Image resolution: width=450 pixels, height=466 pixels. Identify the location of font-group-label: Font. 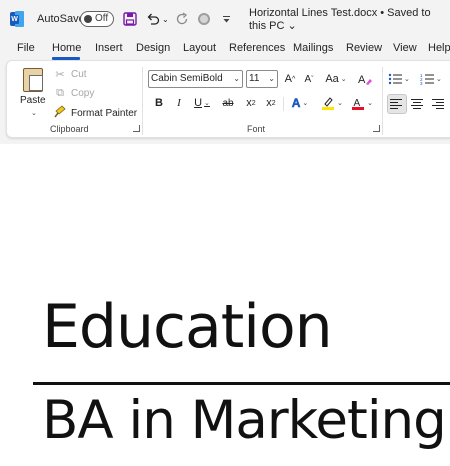
(256, 129).